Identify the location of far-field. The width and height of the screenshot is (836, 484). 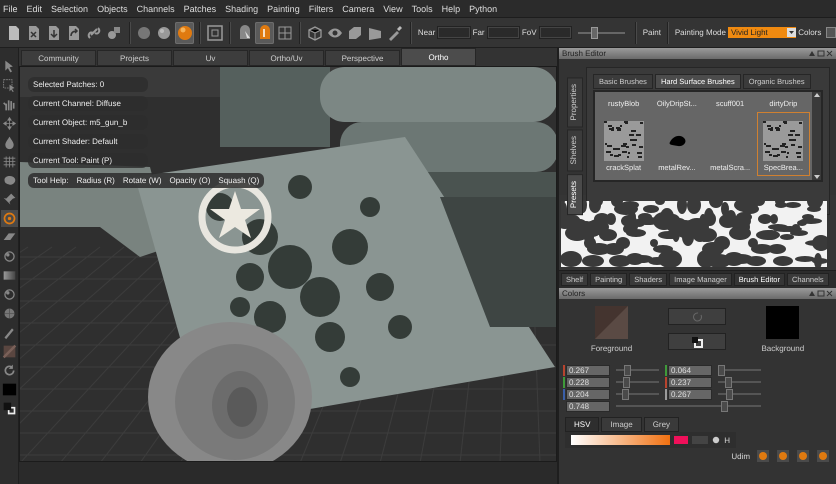
(503, 32).